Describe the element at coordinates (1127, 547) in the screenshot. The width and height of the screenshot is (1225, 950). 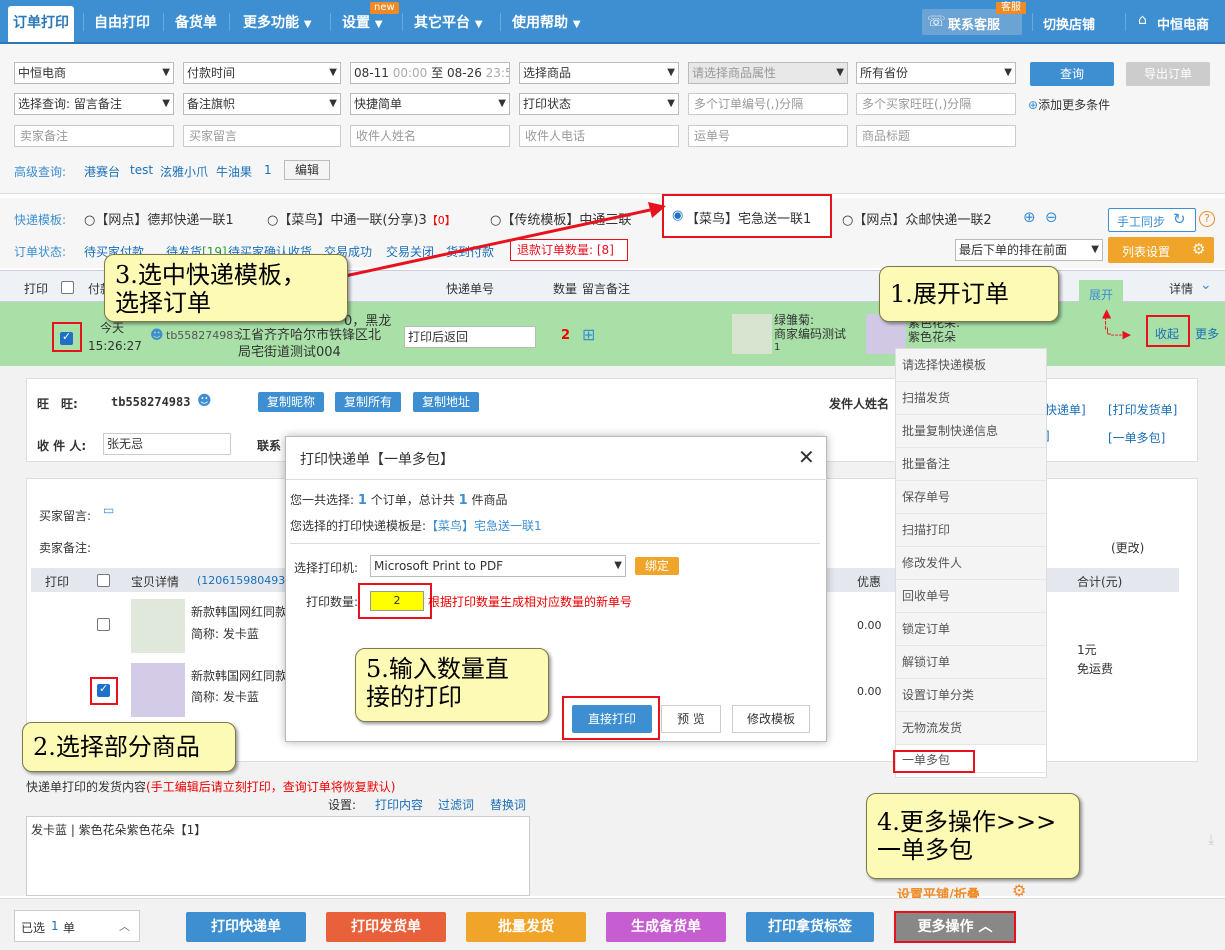
I see `modify-memo-link: (更改)` at that location.